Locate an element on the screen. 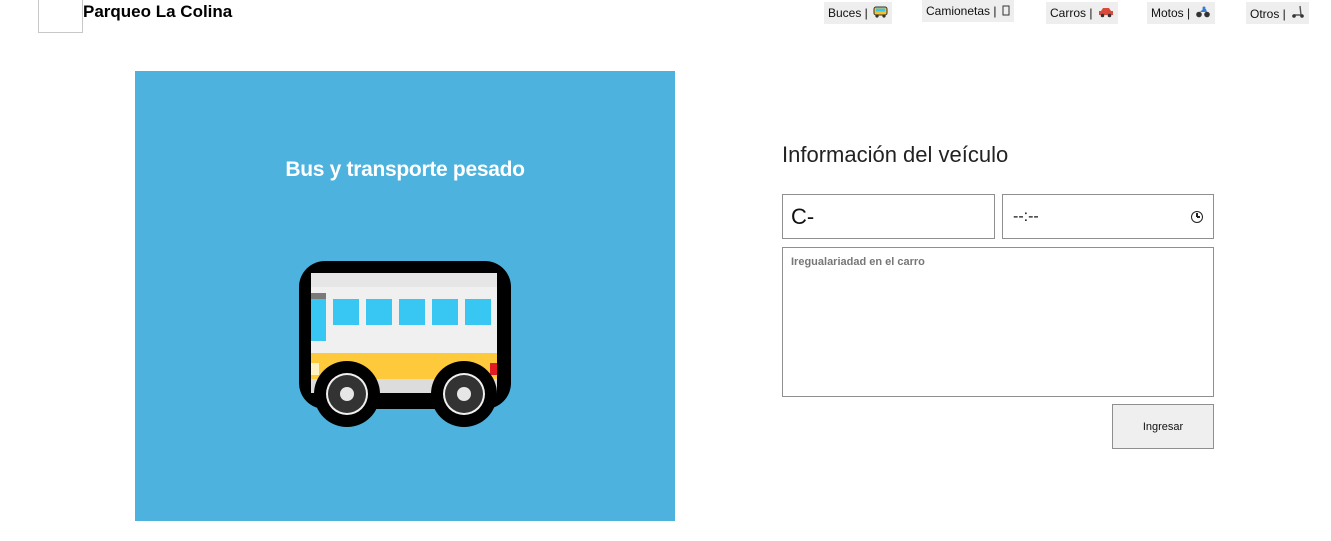  bus-icon is located at coordinates (880, 14).